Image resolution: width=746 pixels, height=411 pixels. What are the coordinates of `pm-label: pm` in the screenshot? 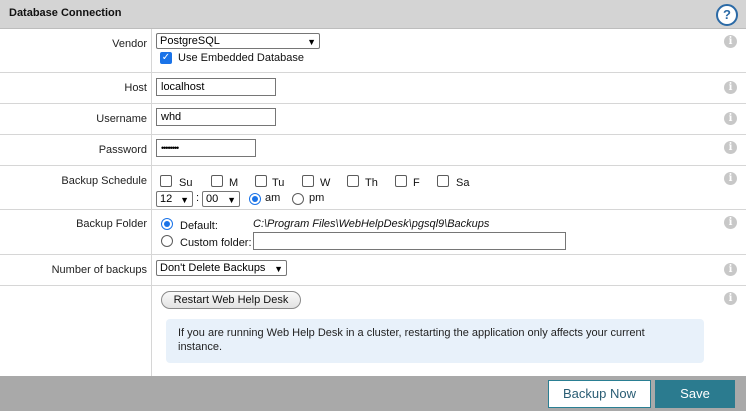 It's located at (317, 198).